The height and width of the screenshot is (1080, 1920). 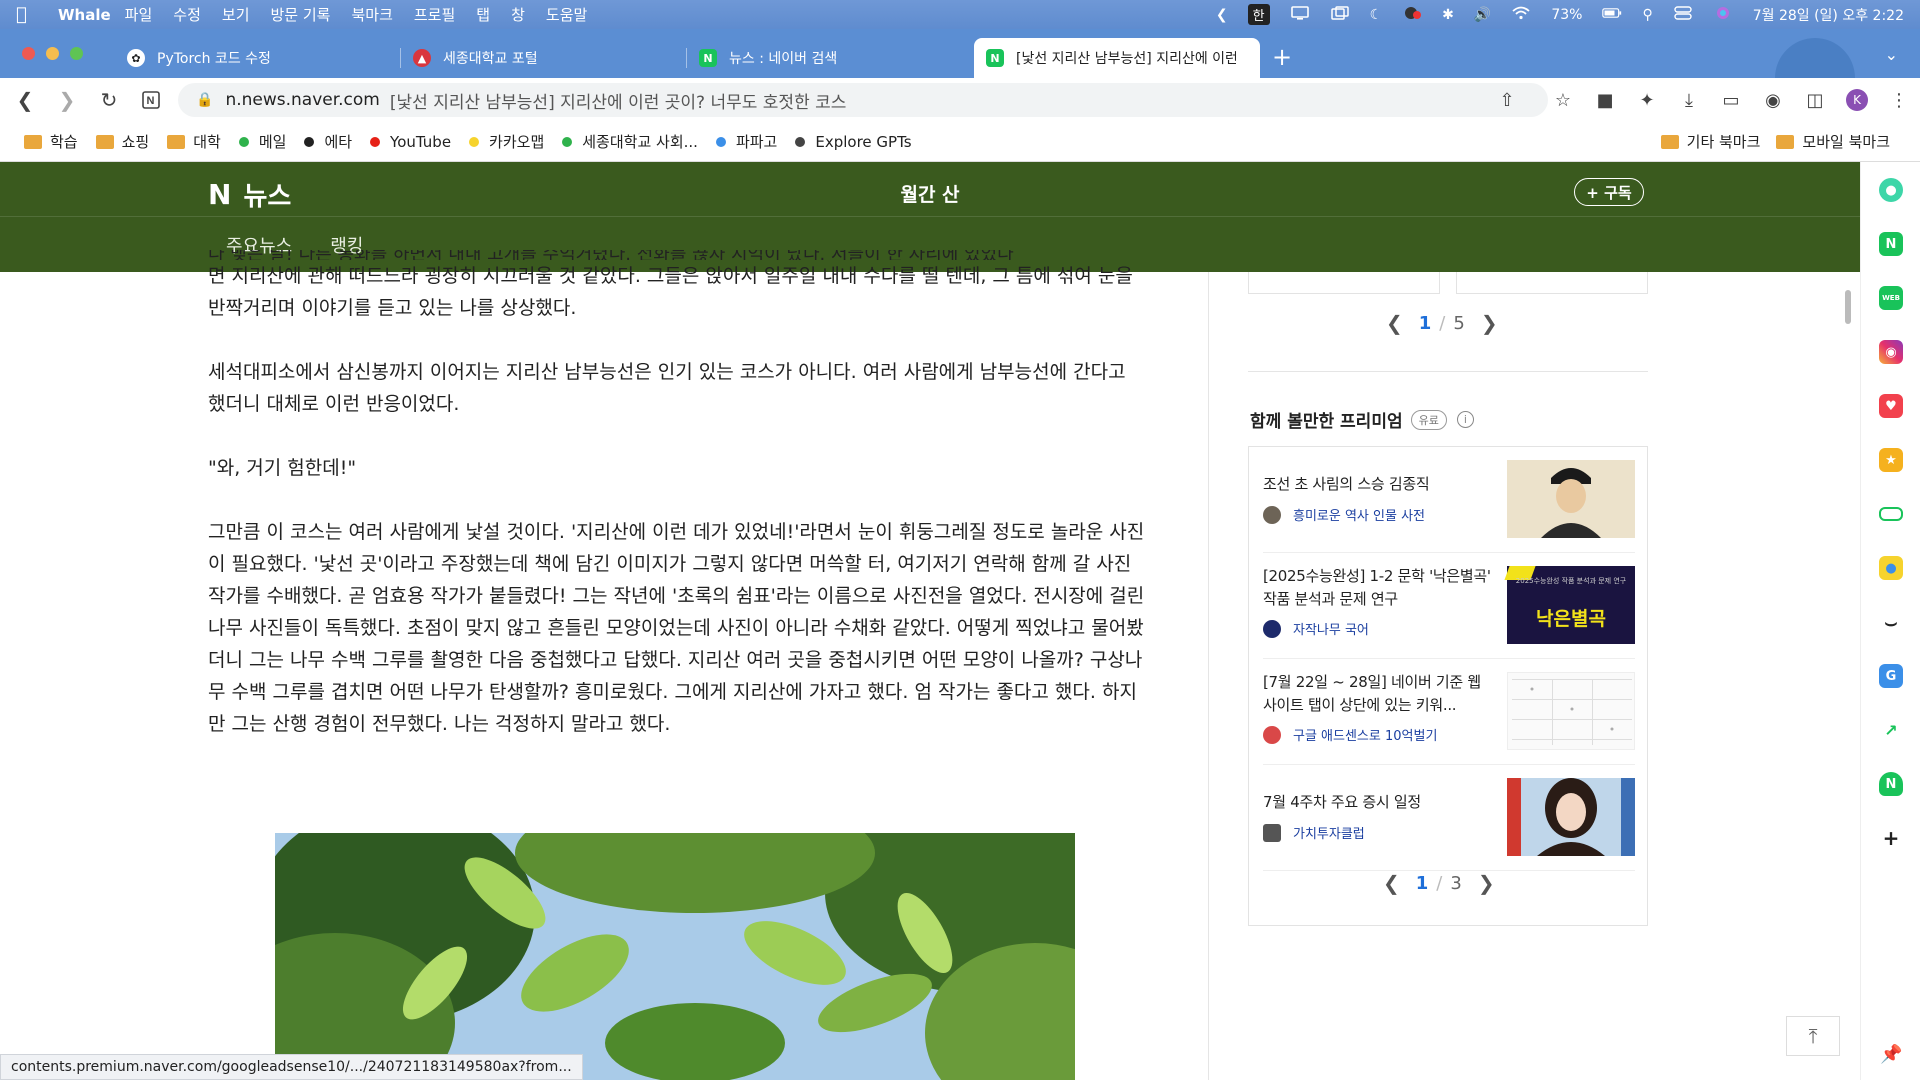 I want to click on app-menu-whale: Whale, so click(x=84, y=15).